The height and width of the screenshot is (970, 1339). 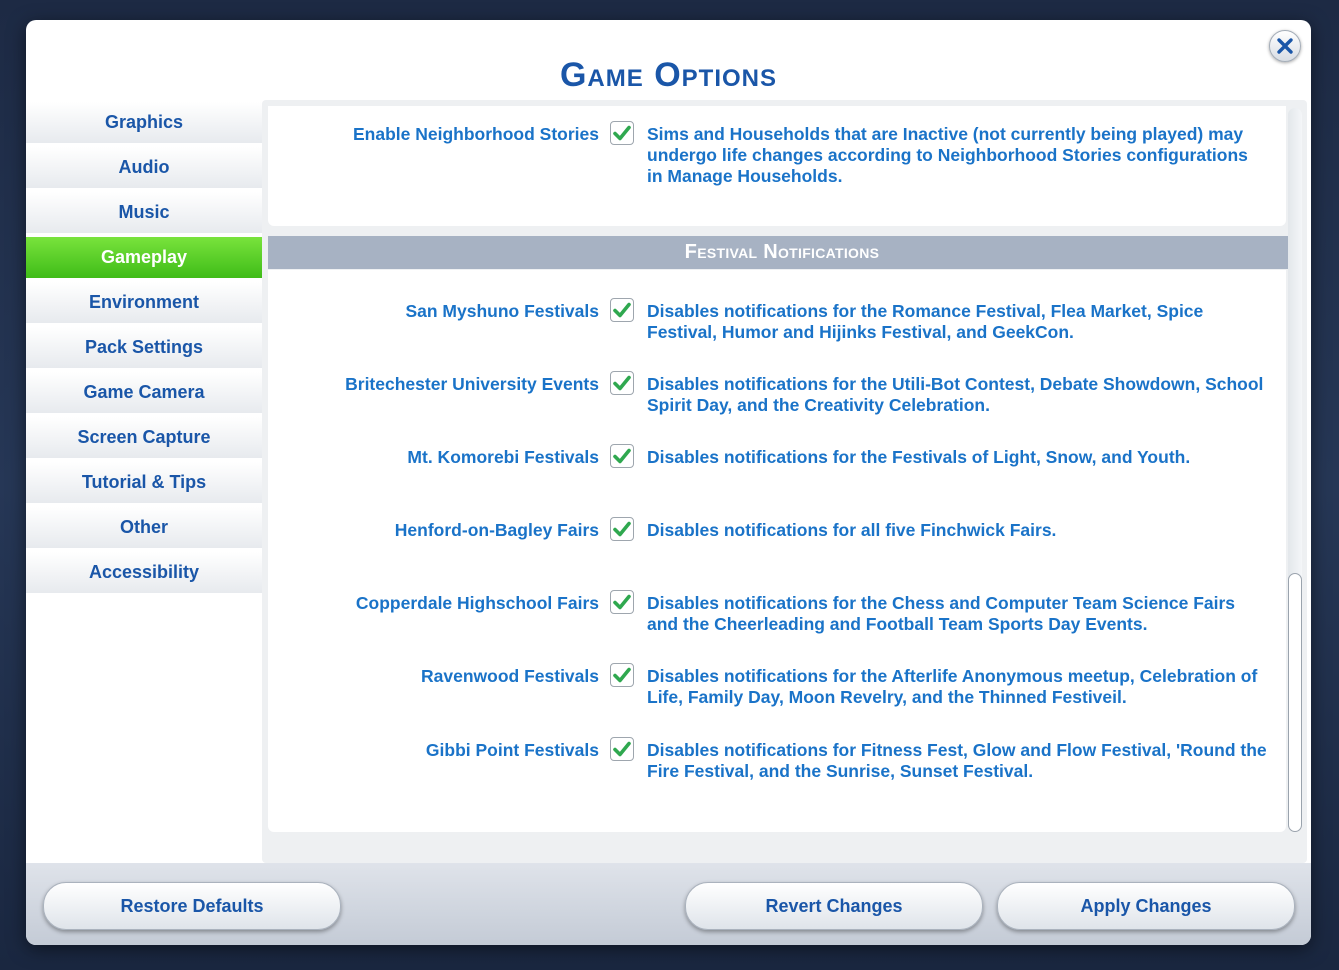 What do you see at coordinates (433, 530) in the screenshot?
I see `option-label: Henford-on-Bagley Fairs` at bounding box center [433, 530].